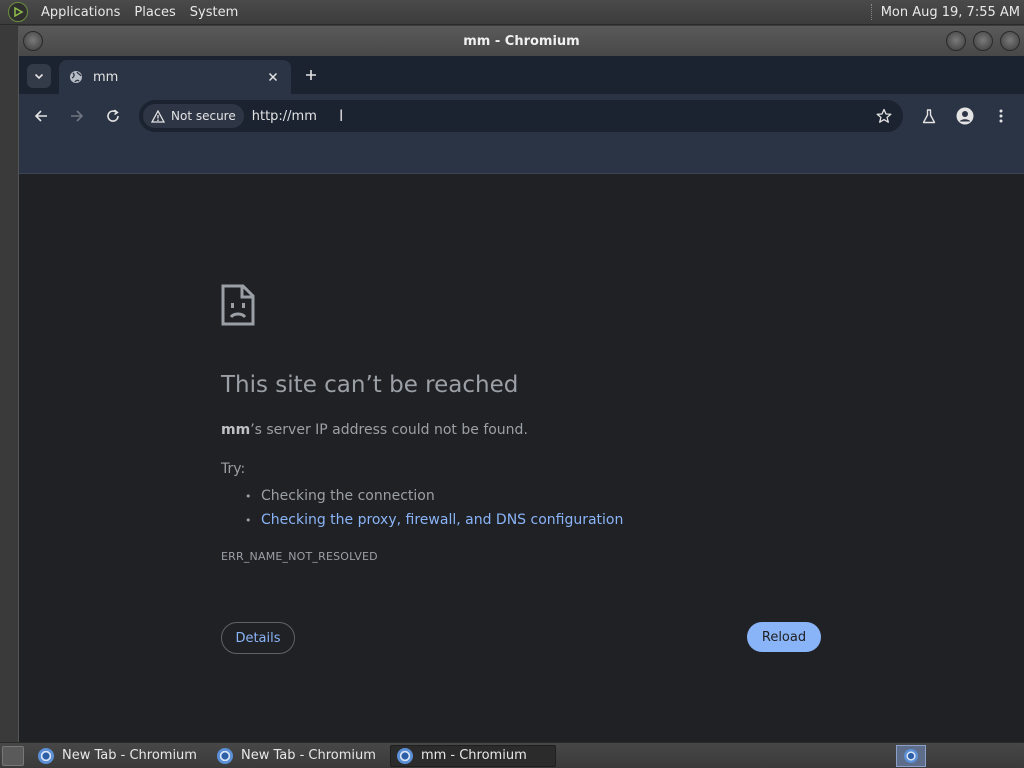 The width and height of the screenshot is (1024, 768). Describe the element at coordinates (983, 41) in the screenshot. I see `maximize-button` at that location.